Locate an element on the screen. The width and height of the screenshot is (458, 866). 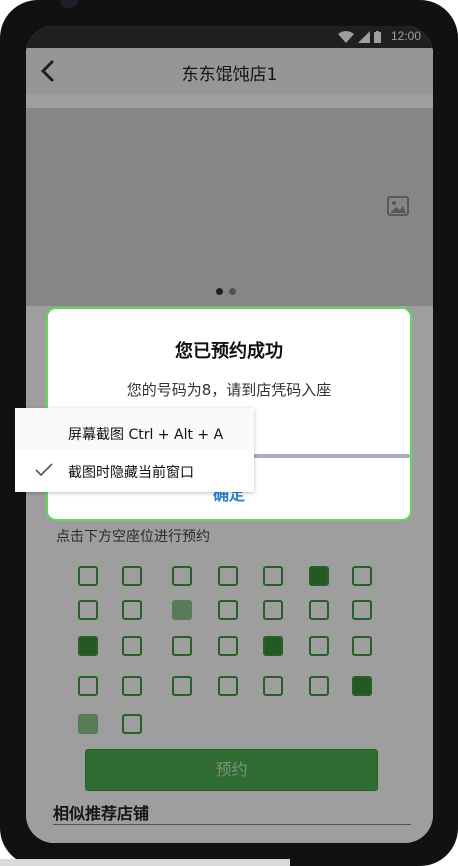
menu-item-screenshot: 屏幕截图 Ctrl + Alt + A is located at coordinates (134, 432).